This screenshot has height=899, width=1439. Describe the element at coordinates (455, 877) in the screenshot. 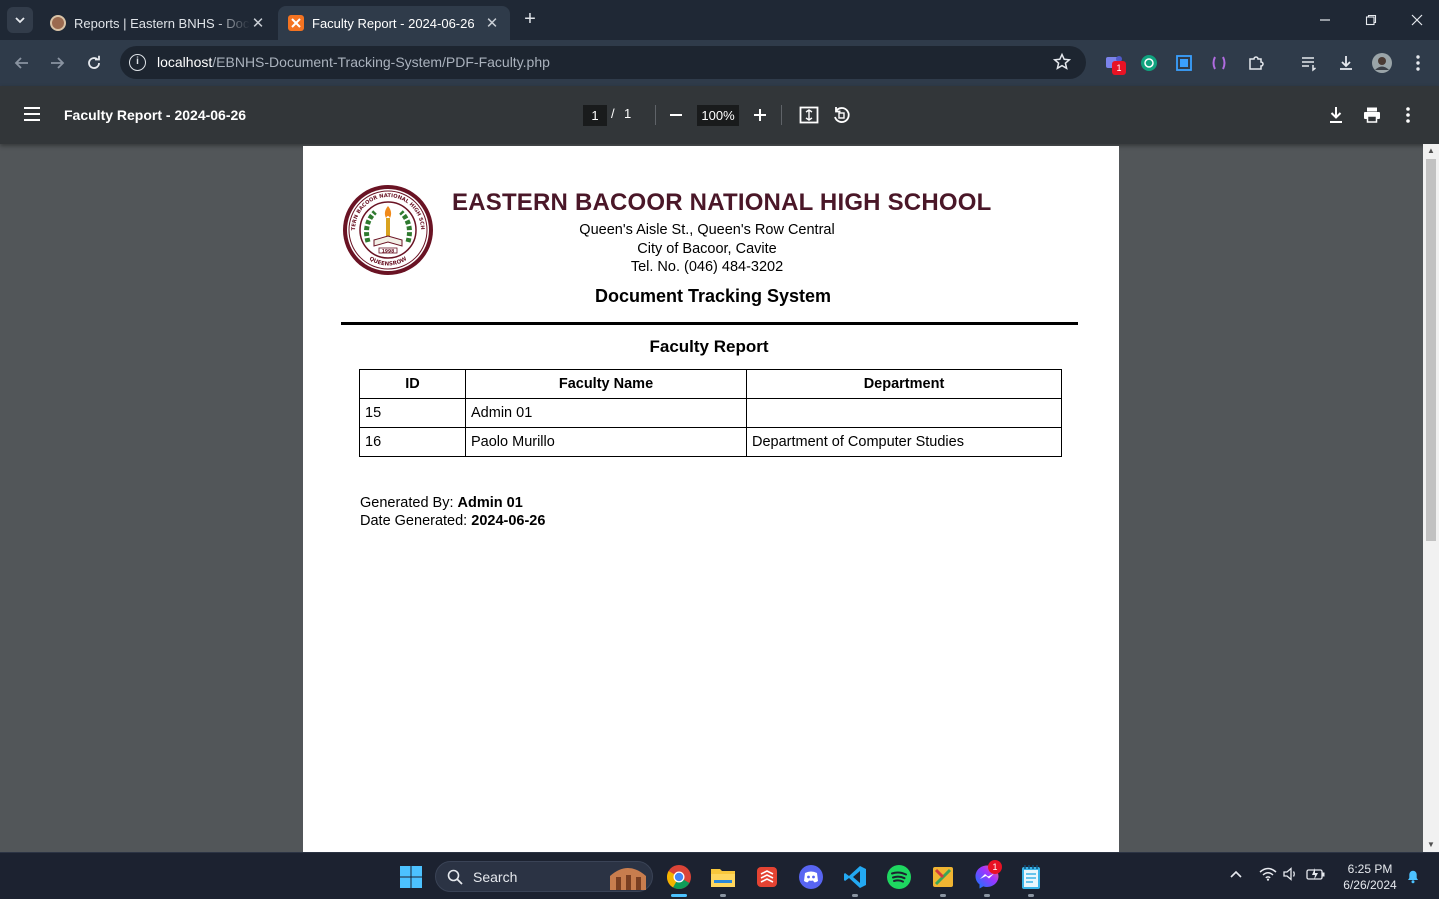

I see `search-icon` at that location.